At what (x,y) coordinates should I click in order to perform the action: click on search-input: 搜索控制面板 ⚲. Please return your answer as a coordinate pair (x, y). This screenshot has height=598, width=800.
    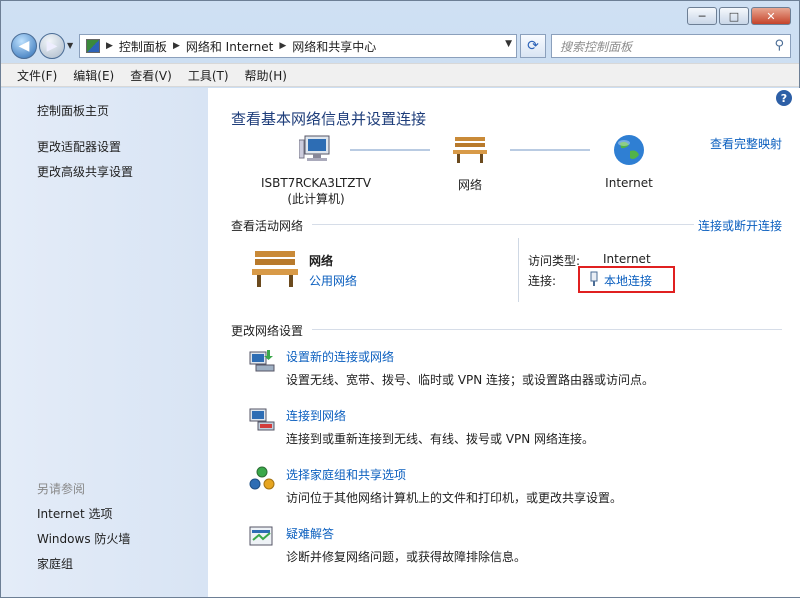
    Looking at the image, I should click on (671, 46).